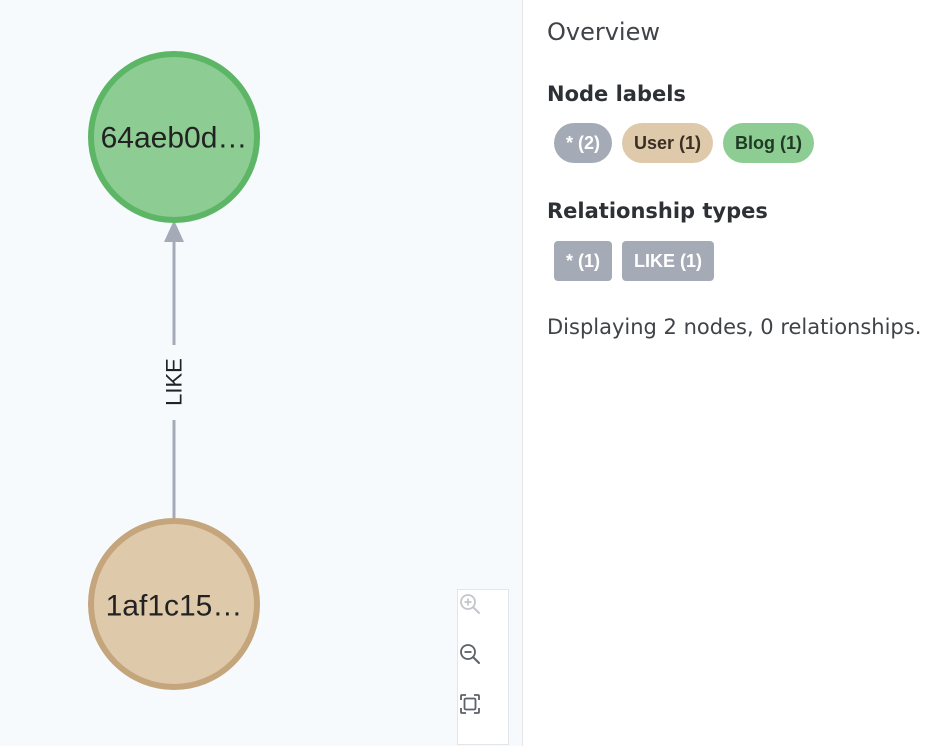  I want to click on zoom-in-icon, so click(470, 604).